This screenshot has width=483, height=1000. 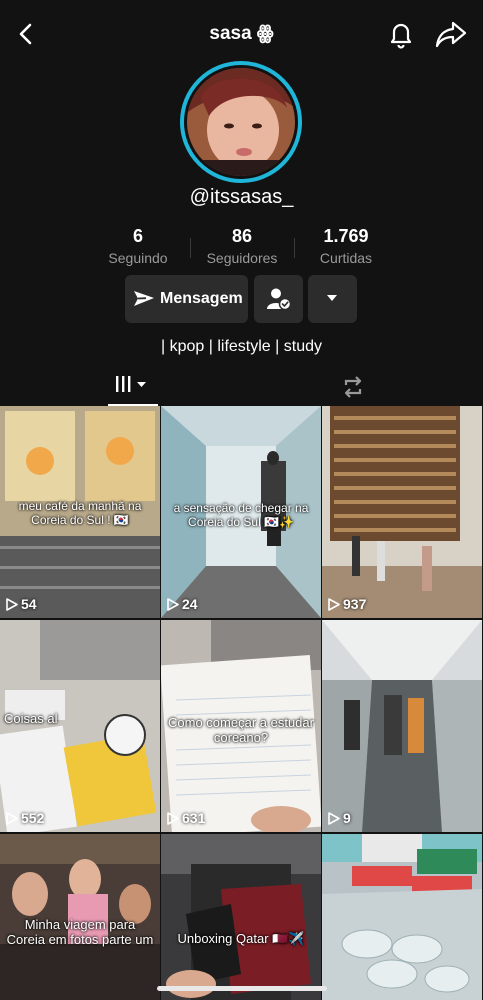 I want to click on share-icon, so click(x=451, y=34).